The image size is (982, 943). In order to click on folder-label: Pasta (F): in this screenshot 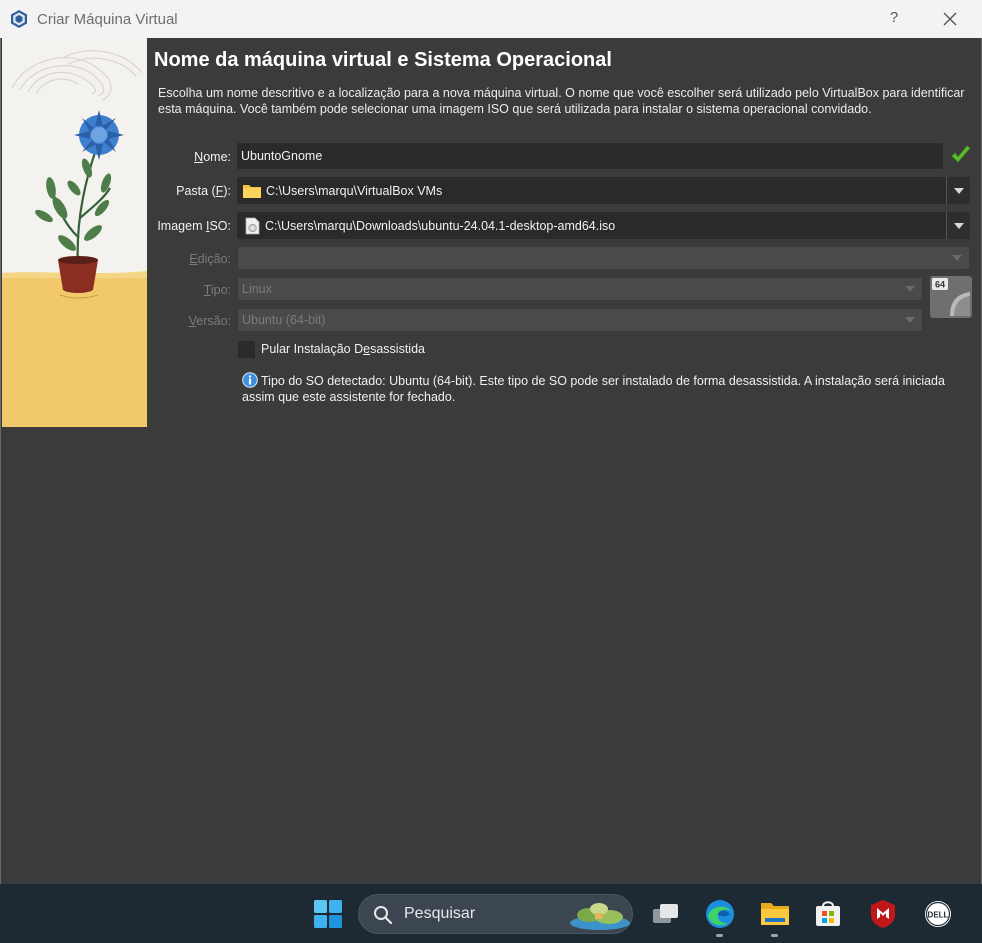, I will do `click(203, 191)`.